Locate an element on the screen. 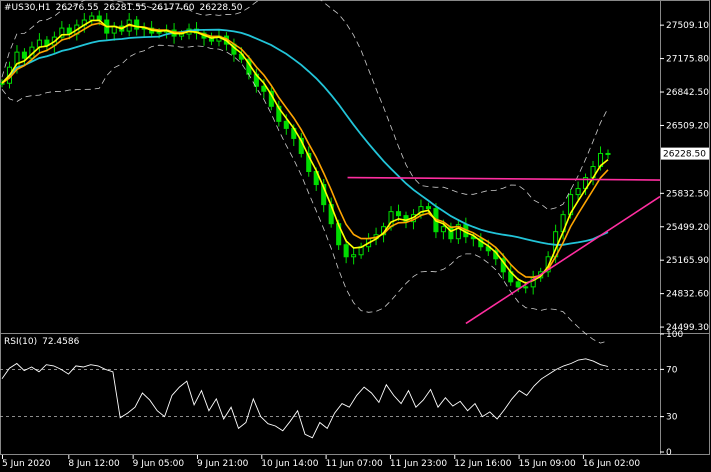 Image resolution: width=711 pixels, height=472 pixels. x-tick-label: 10 Jun 14:00 is located at coordinates (289, 464).